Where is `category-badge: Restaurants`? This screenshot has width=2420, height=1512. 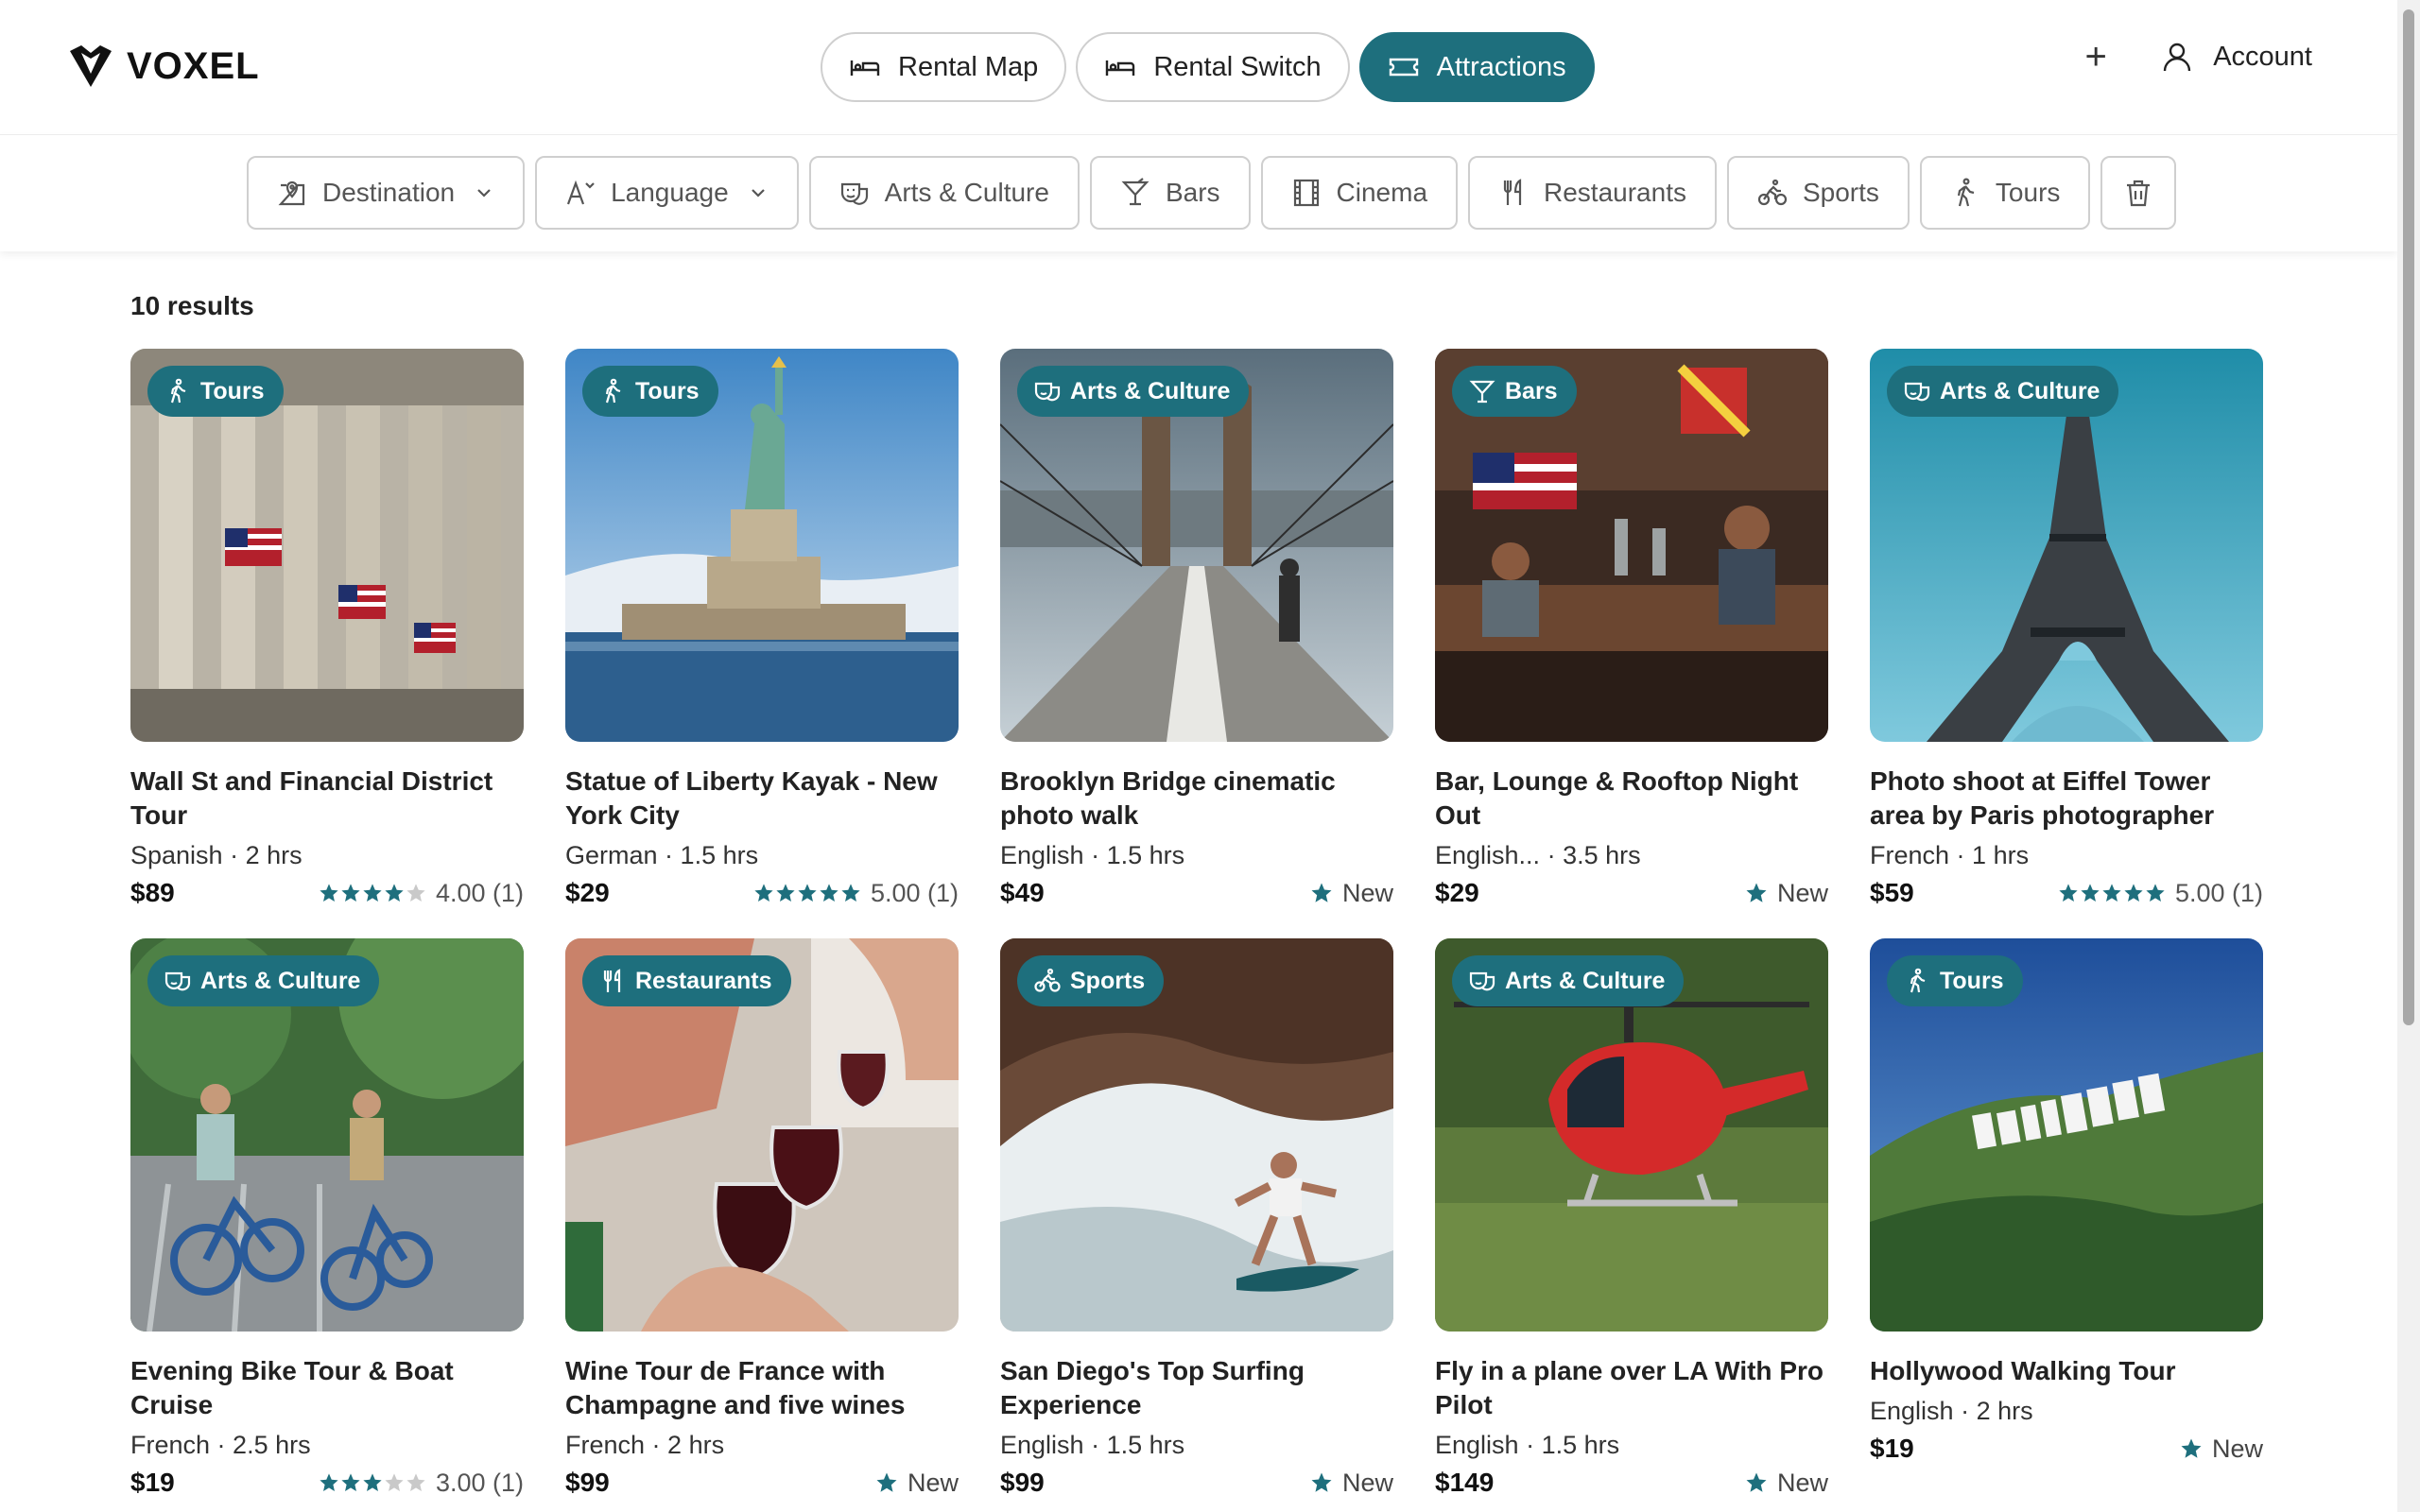
category-badge: Restaurants is located at coordinates (686, 980).